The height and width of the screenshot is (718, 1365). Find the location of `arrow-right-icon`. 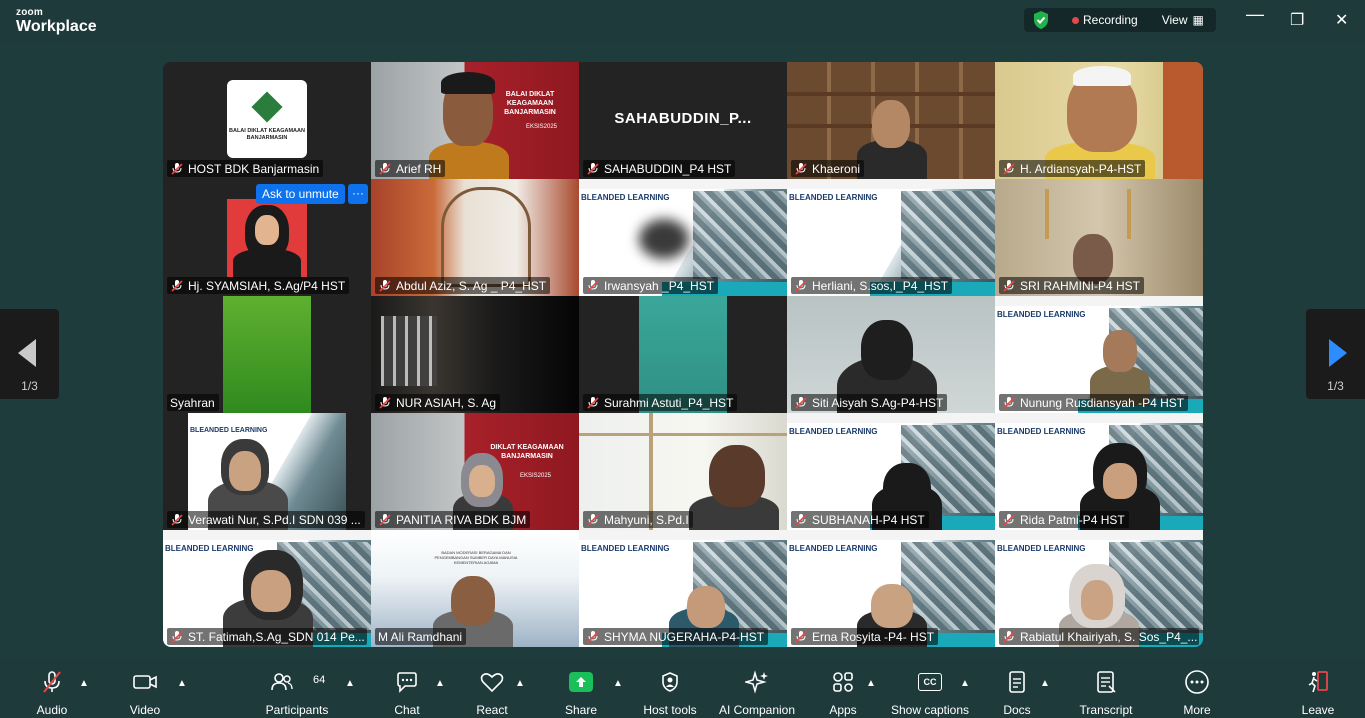

arrow-right-icon is located at coordinates (1338, 353).